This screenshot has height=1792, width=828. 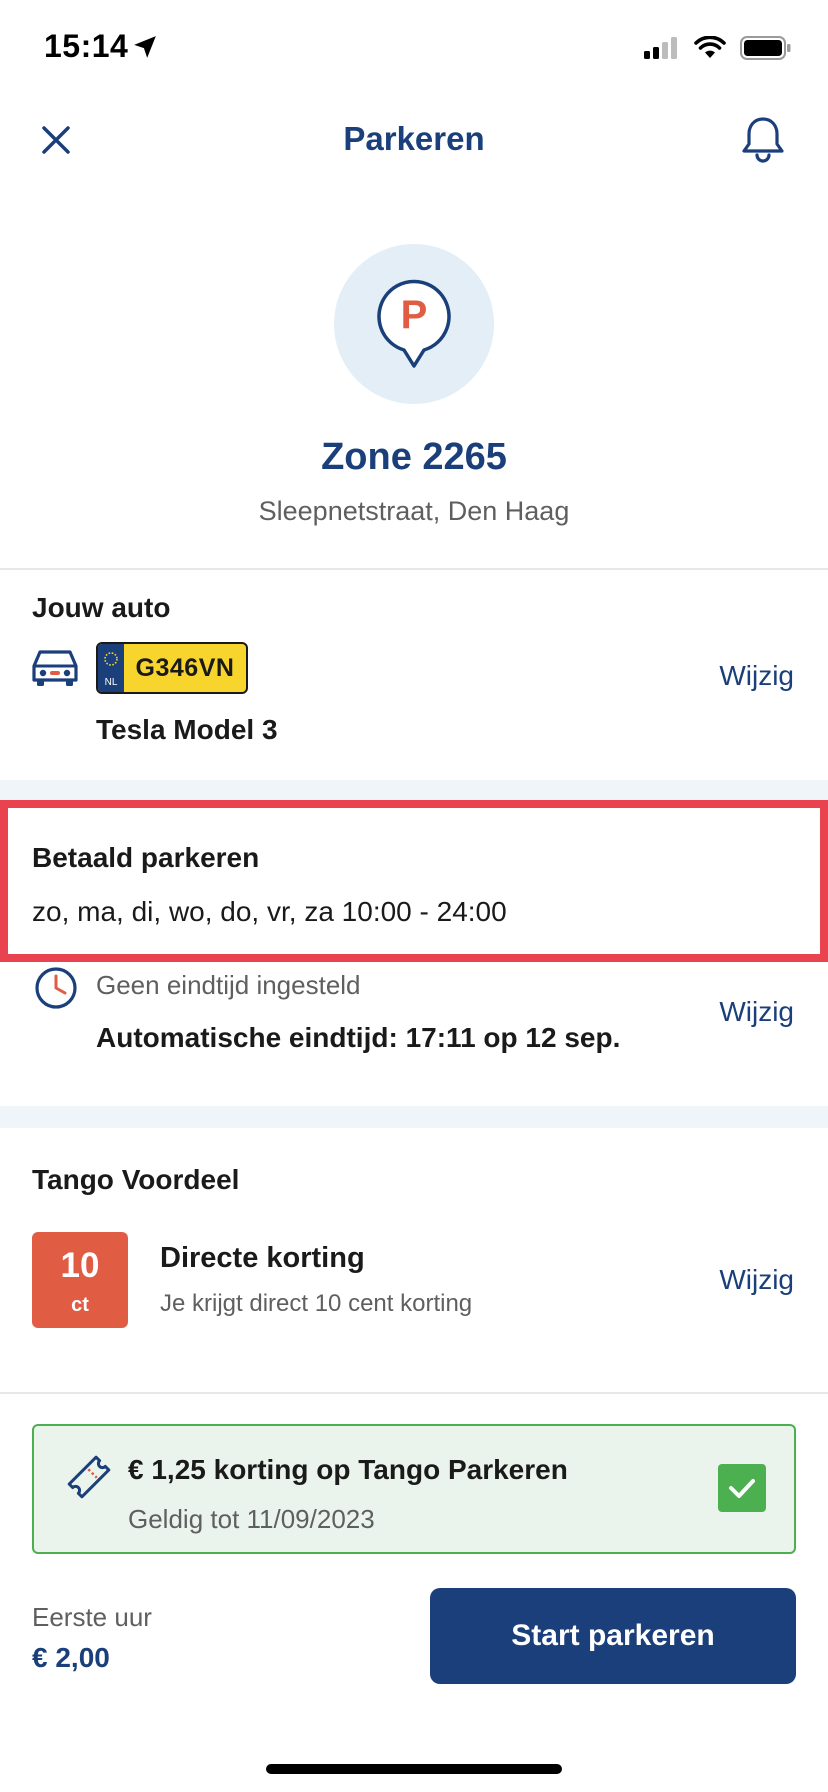 What do you see at coordinates (662, 50) in the screenshot?
I see `signal-icon` at bounding box center [662, 50].